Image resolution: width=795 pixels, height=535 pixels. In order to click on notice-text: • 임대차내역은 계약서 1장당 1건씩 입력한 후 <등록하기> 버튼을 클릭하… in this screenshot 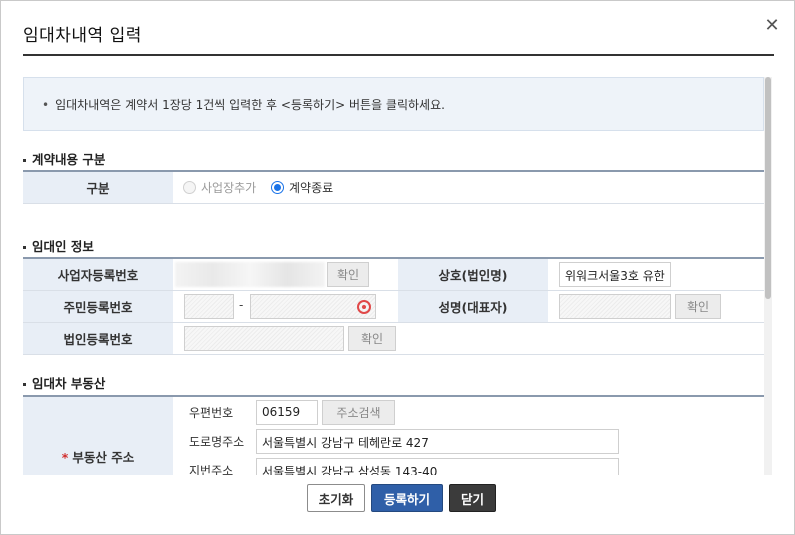, I will do `click(243, 104)`.